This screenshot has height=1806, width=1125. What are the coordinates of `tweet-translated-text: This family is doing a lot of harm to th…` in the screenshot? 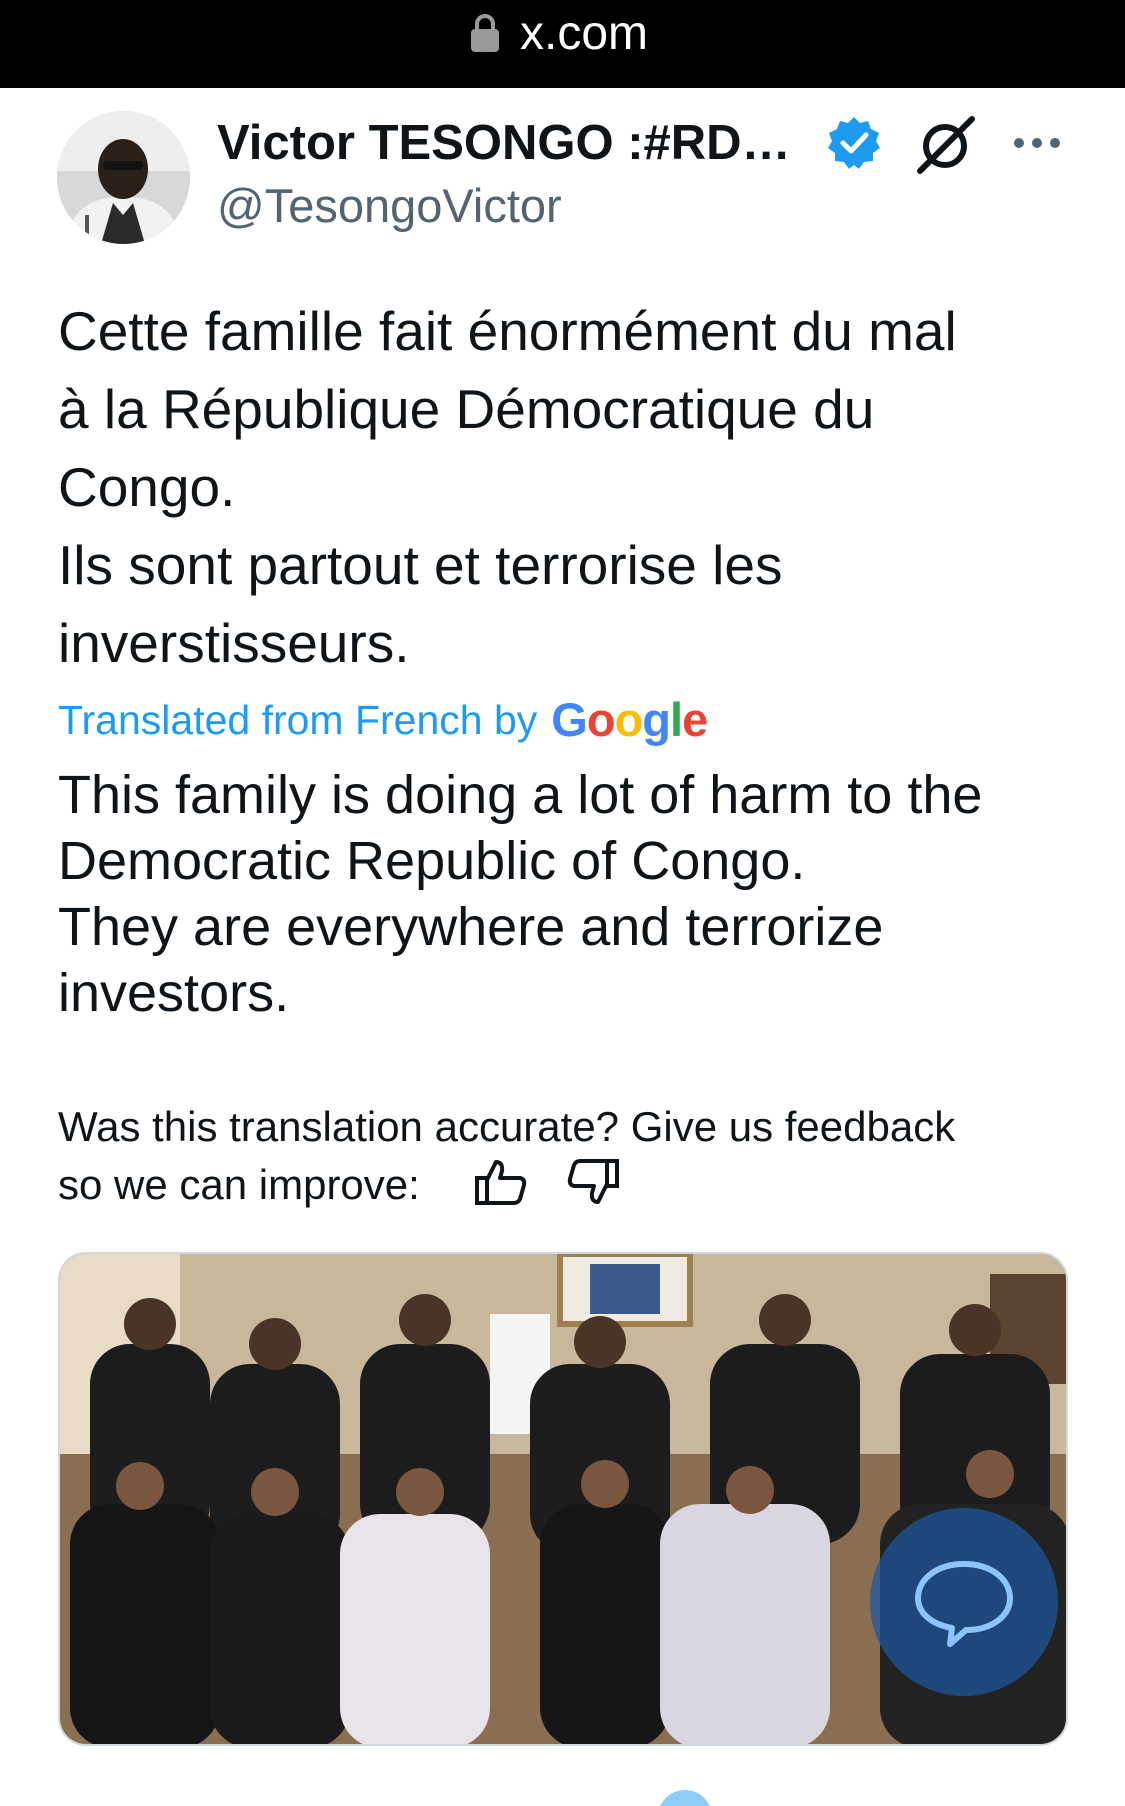 It's located at (578, 894).